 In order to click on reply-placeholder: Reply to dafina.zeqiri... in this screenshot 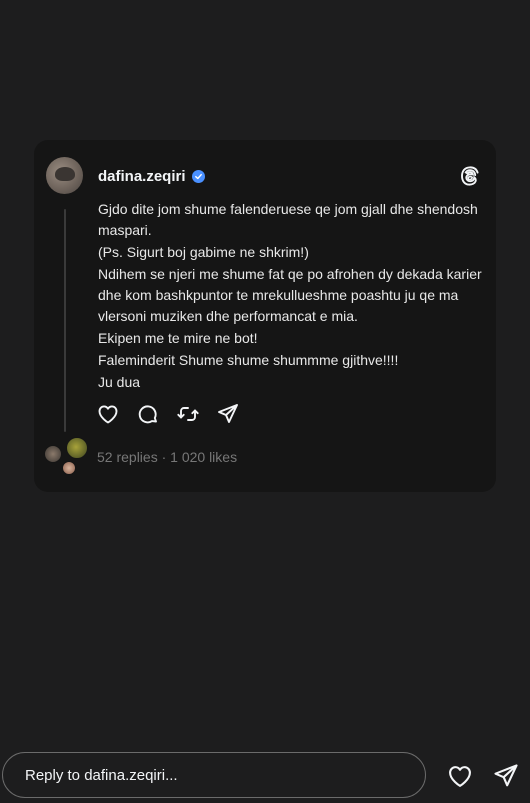, I will do `click(101, 775)`.